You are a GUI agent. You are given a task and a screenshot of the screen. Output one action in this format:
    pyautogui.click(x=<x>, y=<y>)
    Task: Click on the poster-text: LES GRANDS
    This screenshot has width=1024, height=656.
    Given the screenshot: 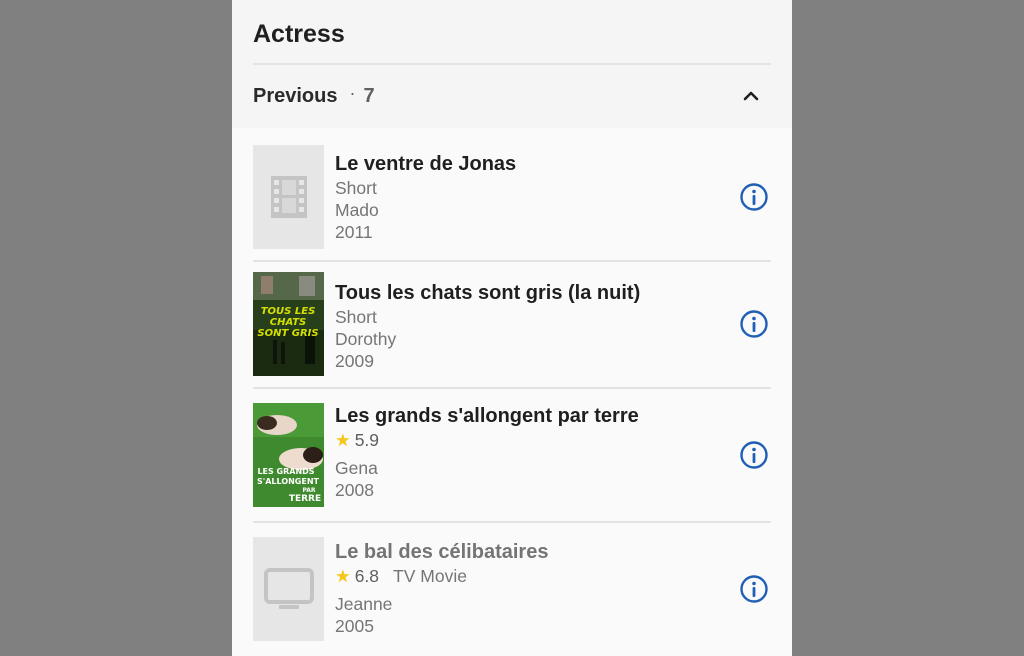 What is the action you would take?
    pyautogui.click(x=285, y=471)
    